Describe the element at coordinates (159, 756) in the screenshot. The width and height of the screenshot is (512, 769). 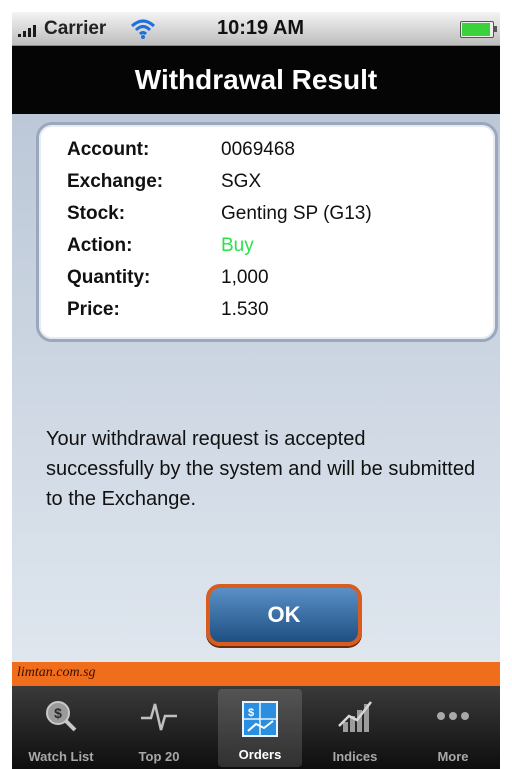
I see `tab-label: Top 20` at that location.